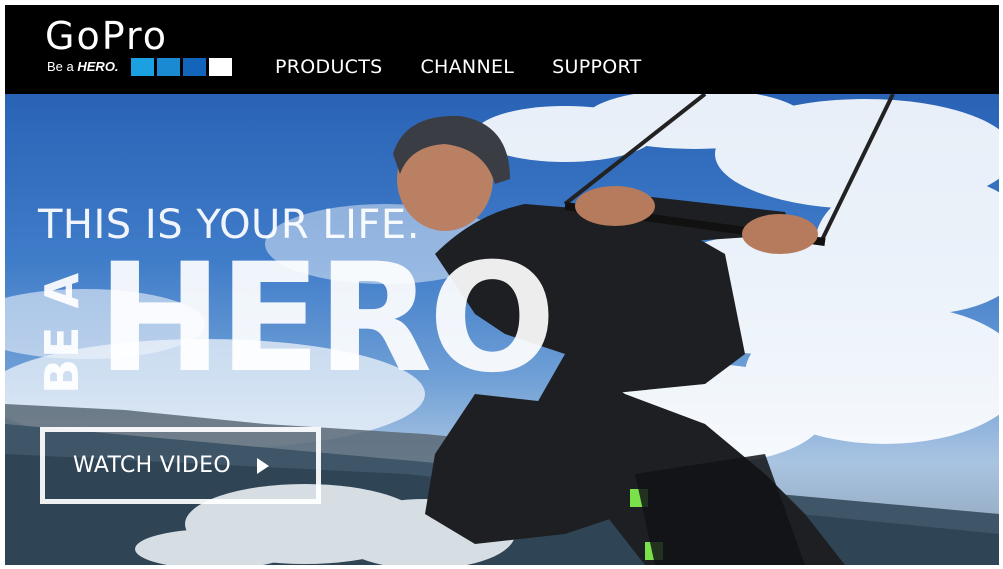 The width and height of the screenshot is (1003, 569). I want to click on hero-vertical-text: BE A, so click(62, 332).